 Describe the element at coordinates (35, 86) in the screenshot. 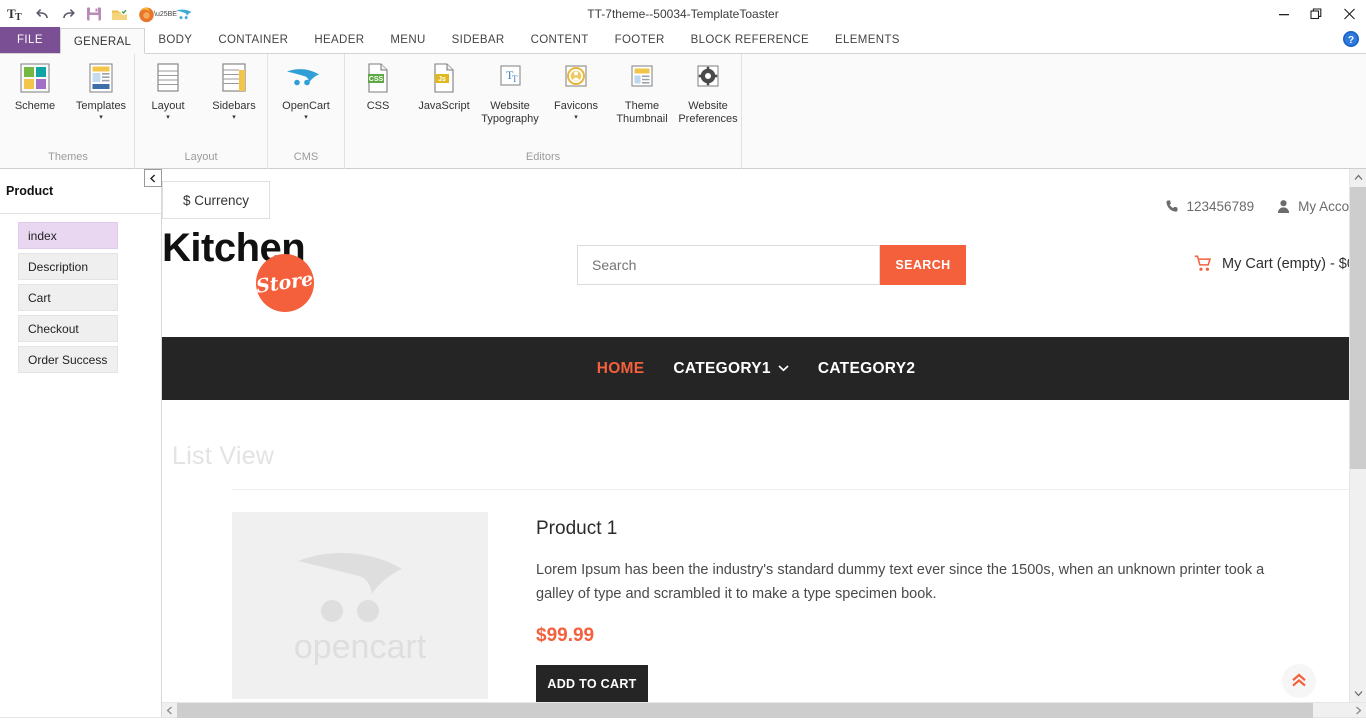

I see `ribbon-button-scheme: Scheme` at that location.